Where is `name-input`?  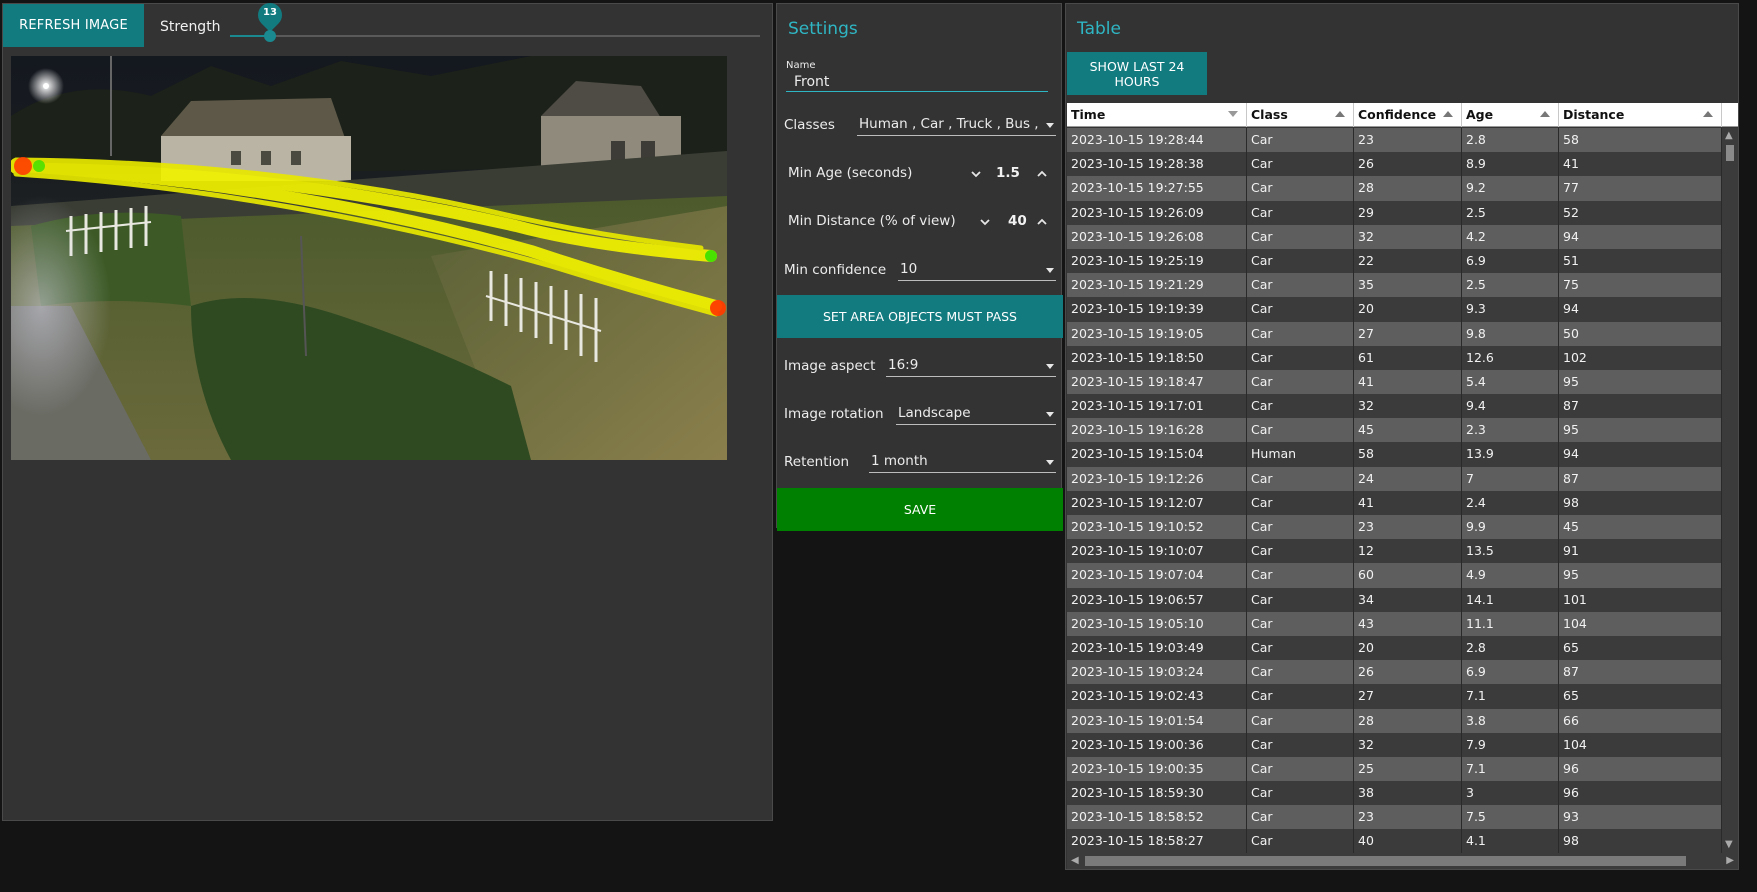
name-input is located at coordinates (917, 82).